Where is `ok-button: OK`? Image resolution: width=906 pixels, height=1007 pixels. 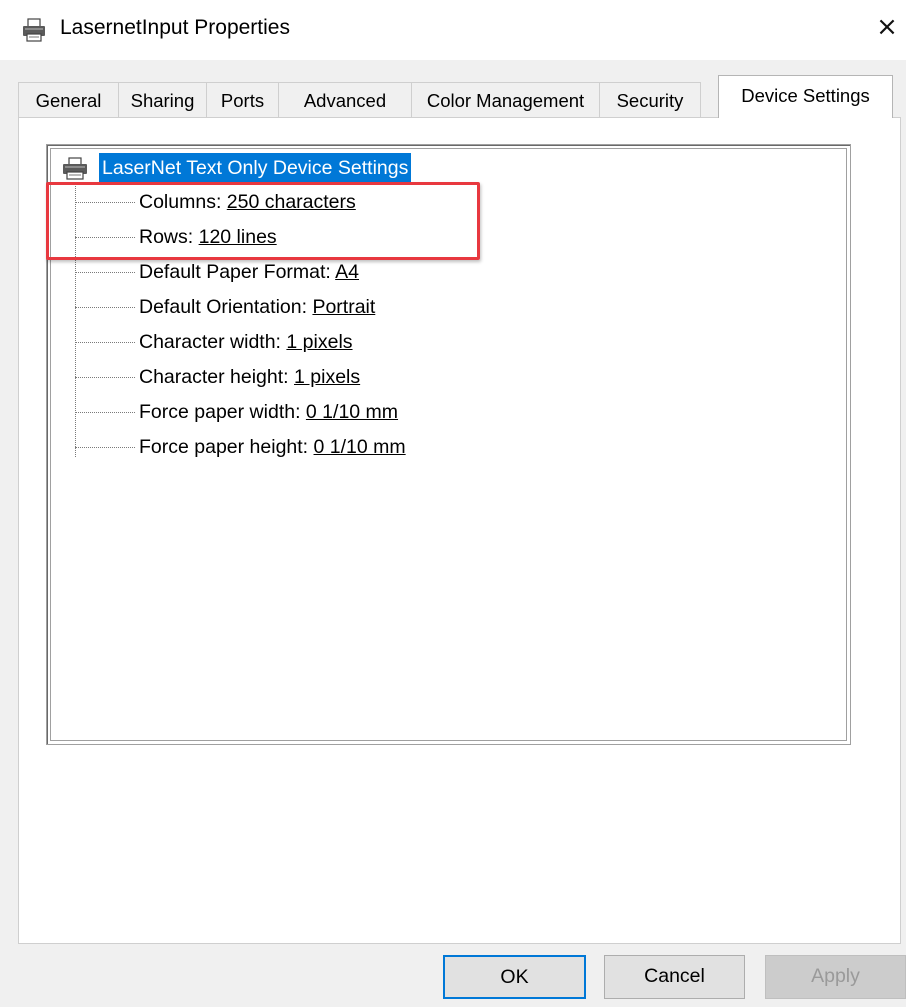 ok-button: OK is located at coordinates (514, 977).